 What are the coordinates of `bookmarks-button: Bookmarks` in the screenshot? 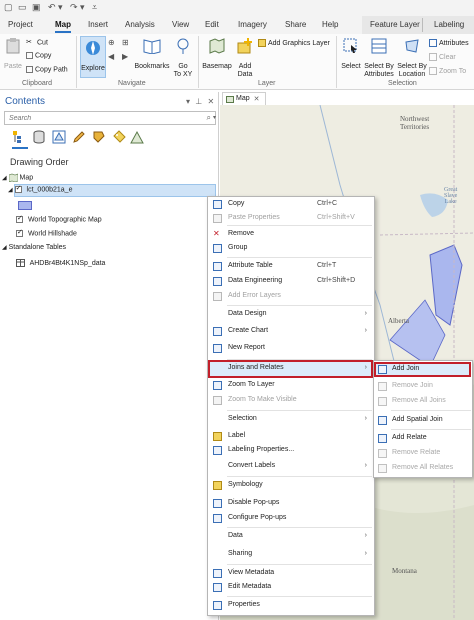 It's located at (152, 54).